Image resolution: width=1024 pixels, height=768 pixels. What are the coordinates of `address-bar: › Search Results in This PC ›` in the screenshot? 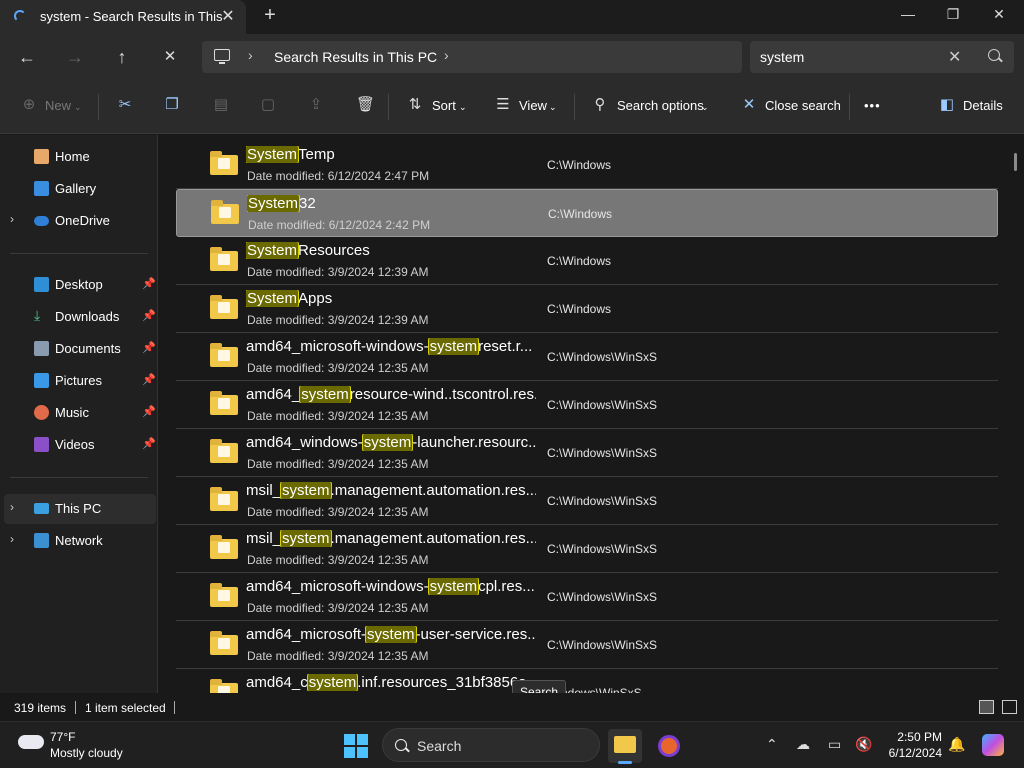 It's located at (472, 57).